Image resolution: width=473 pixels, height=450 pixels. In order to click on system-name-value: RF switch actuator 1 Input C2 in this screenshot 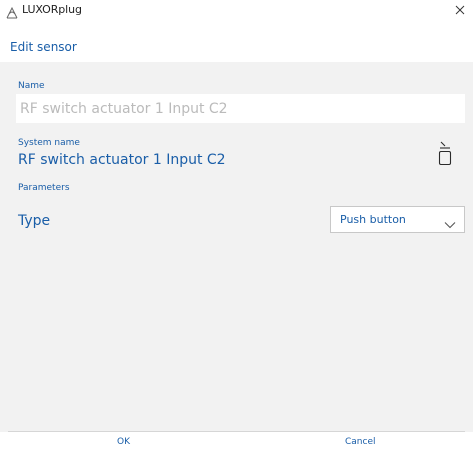, I will do `click(122, 160)`.